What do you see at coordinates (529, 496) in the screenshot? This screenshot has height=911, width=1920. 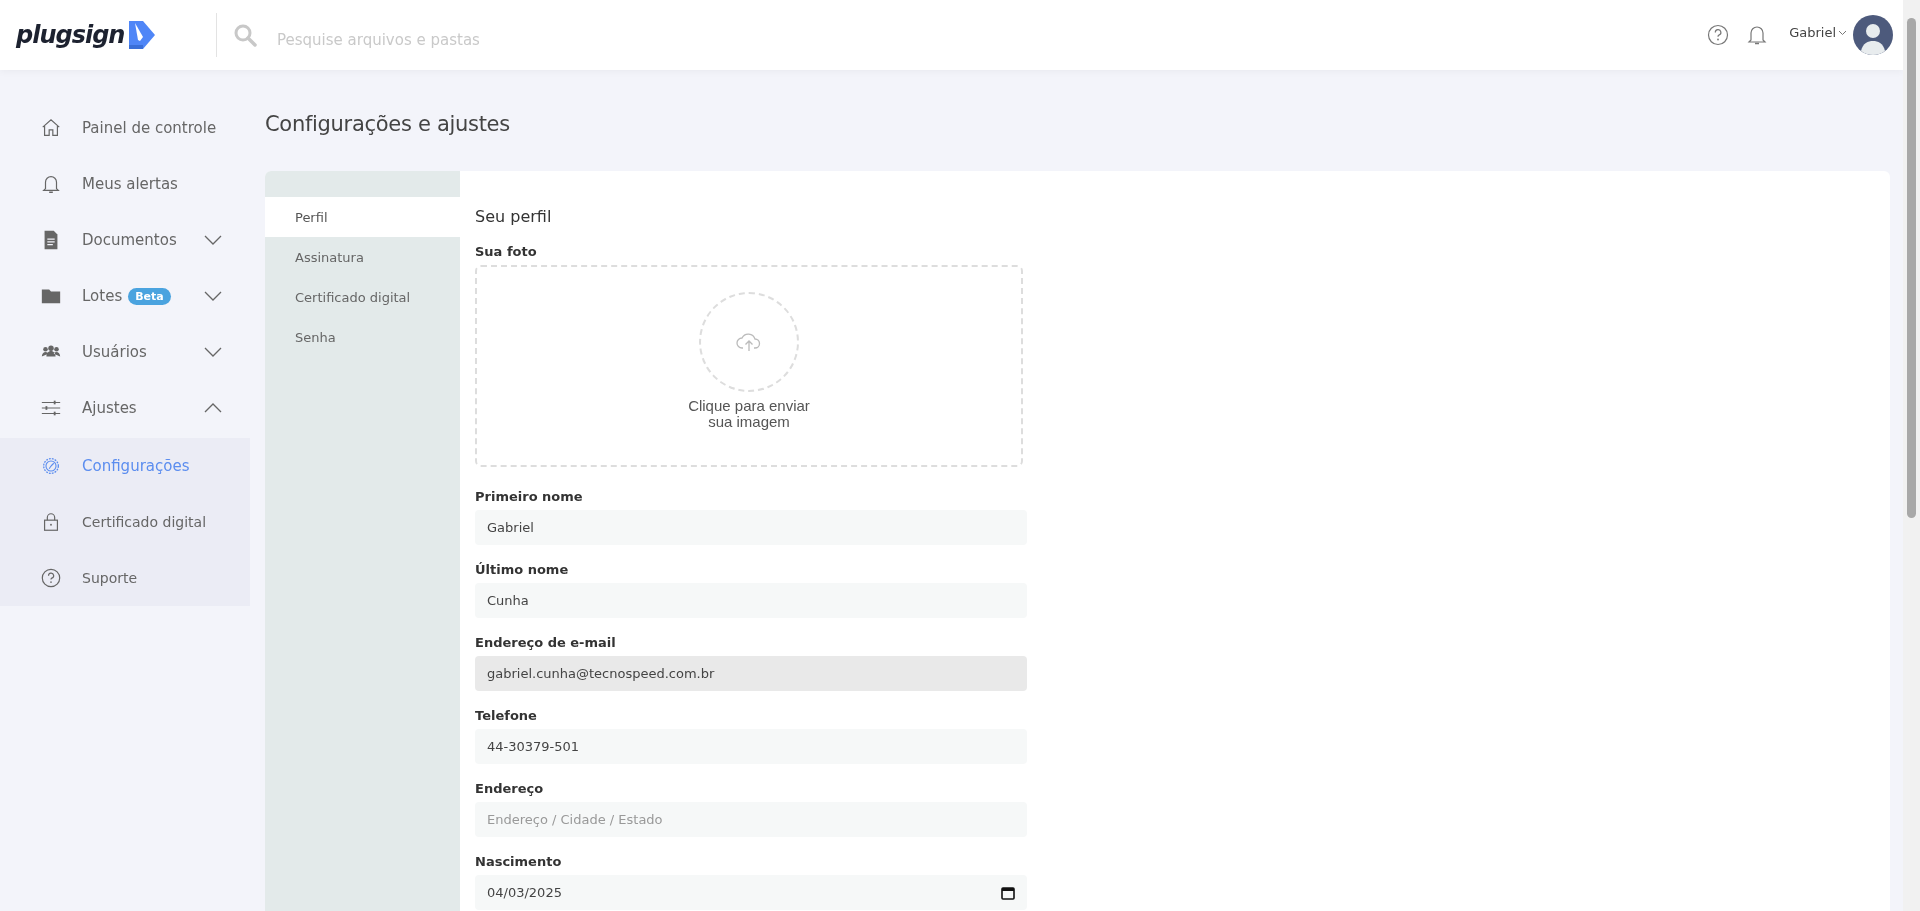 I see `field-label: Primeiro nome` at bounding box center [529, 496].